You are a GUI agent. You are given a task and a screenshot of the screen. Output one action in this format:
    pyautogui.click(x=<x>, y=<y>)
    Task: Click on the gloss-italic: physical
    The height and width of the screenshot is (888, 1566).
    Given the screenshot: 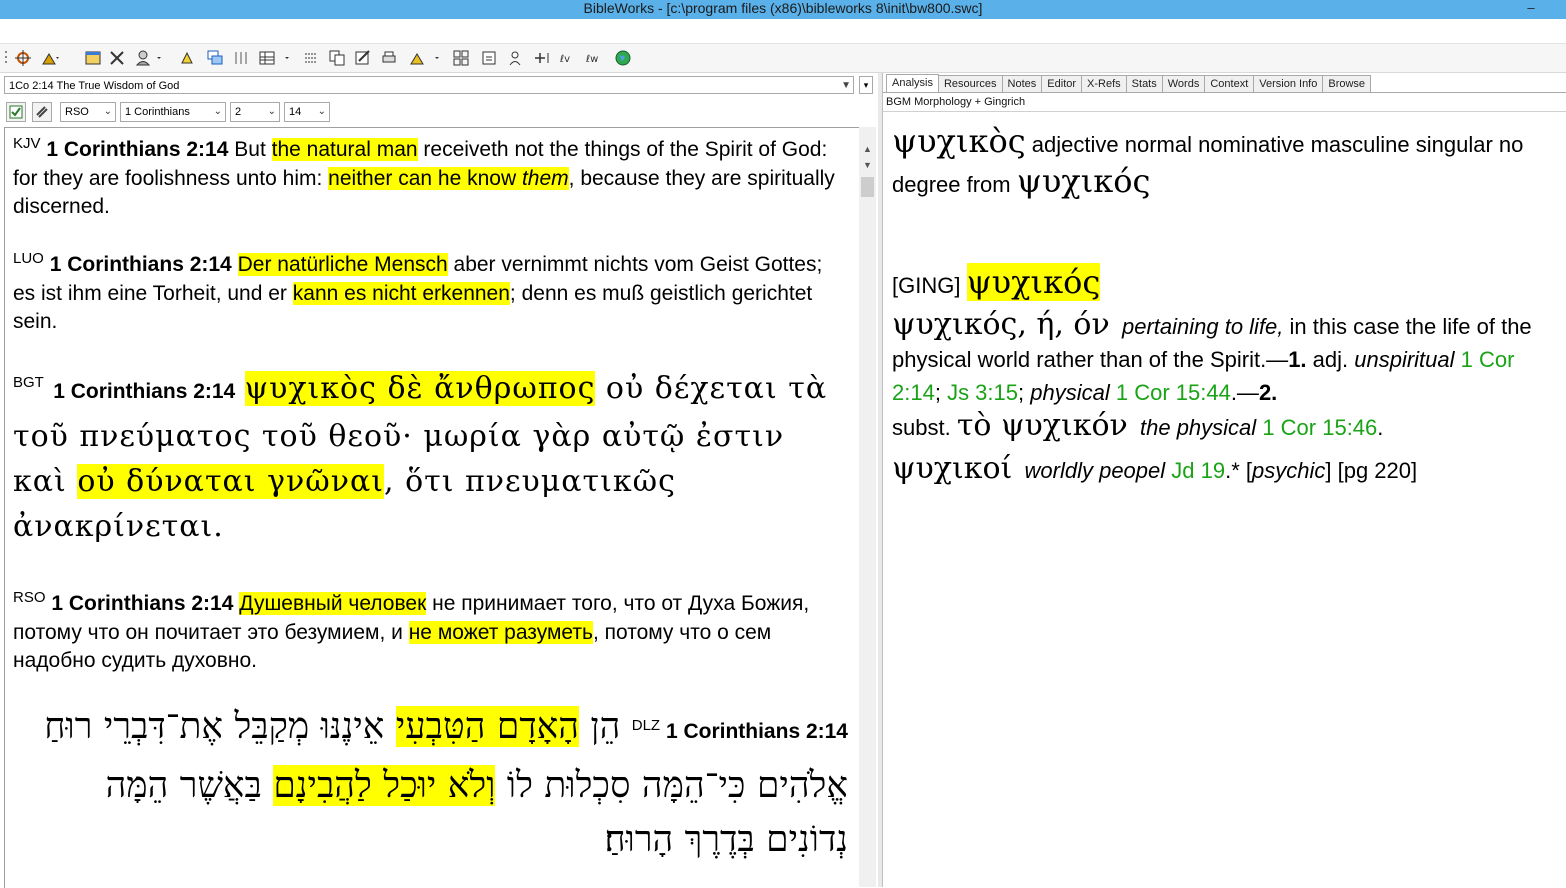 What is the action you would take?
    pyautogui.click(x=1070, y=392)
    